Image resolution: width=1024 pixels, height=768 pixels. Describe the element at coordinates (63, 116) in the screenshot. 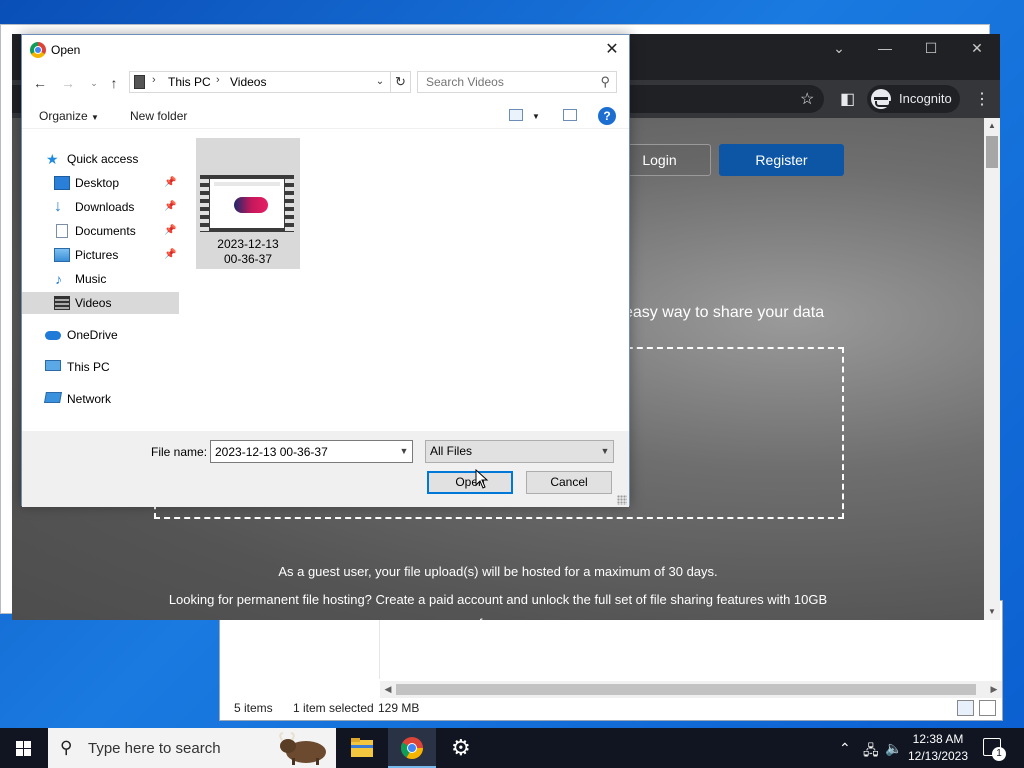

I see `organize-label: Organize` at that location.